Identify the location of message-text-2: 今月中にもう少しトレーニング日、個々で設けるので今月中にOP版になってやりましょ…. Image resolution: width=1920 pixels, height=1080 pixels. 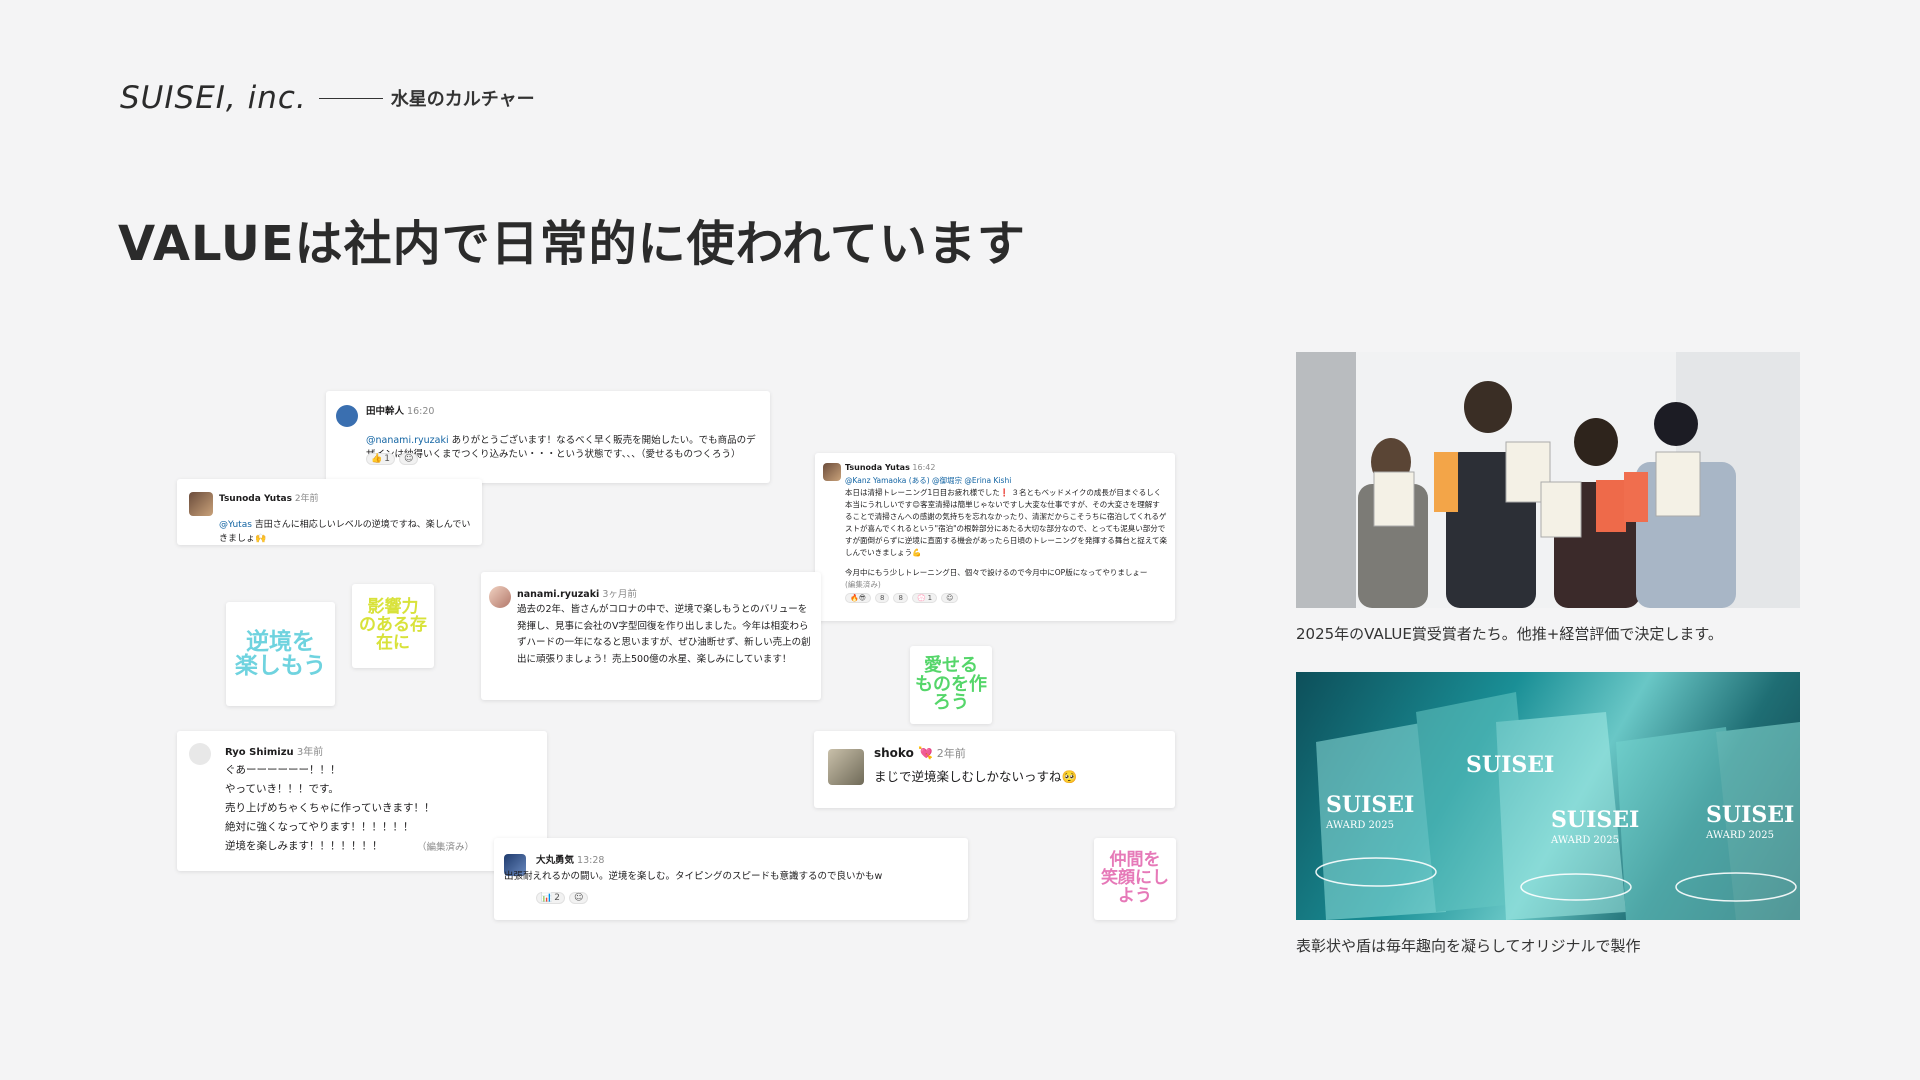
(996, 572).